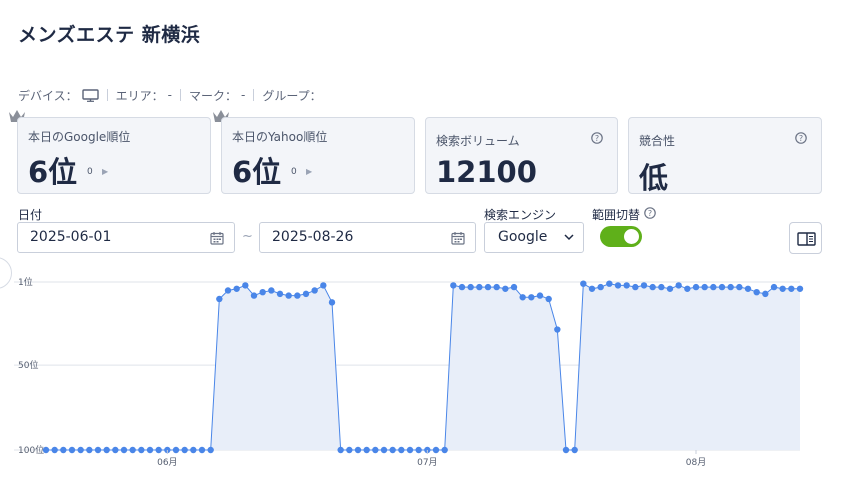 Image resolution: width=841 pixels, height=485 pixels. I want to click on search-engine-select: Google, so click(534, 237).